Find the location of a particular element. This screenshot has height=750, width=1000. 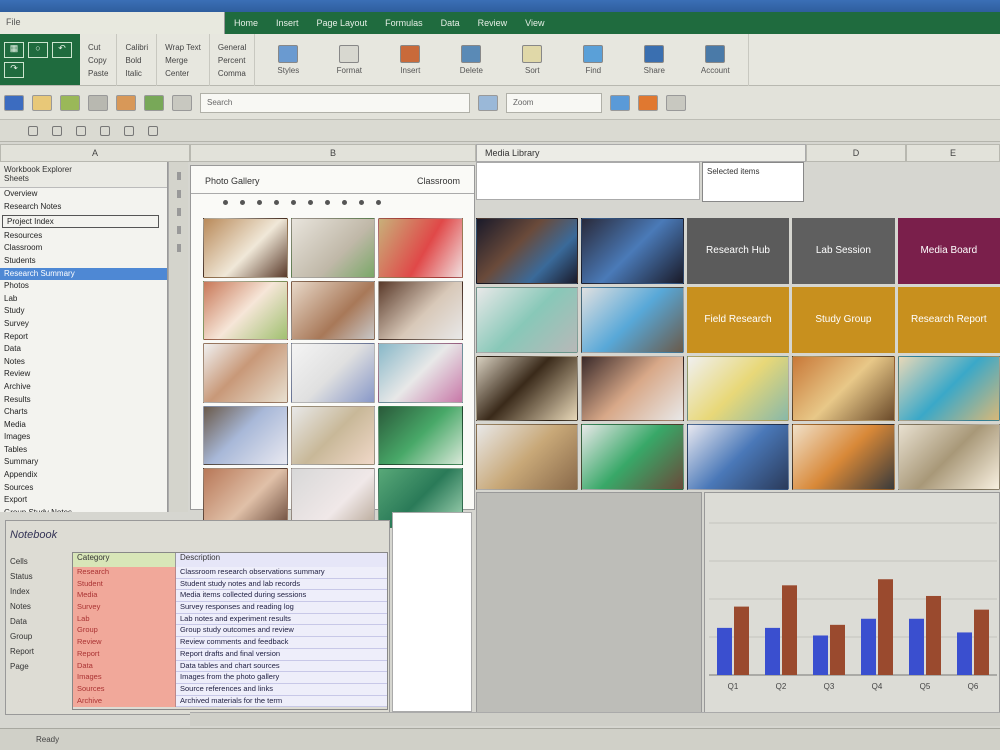

table-cell-description: Source references and links is located at coordinates (281, 689).